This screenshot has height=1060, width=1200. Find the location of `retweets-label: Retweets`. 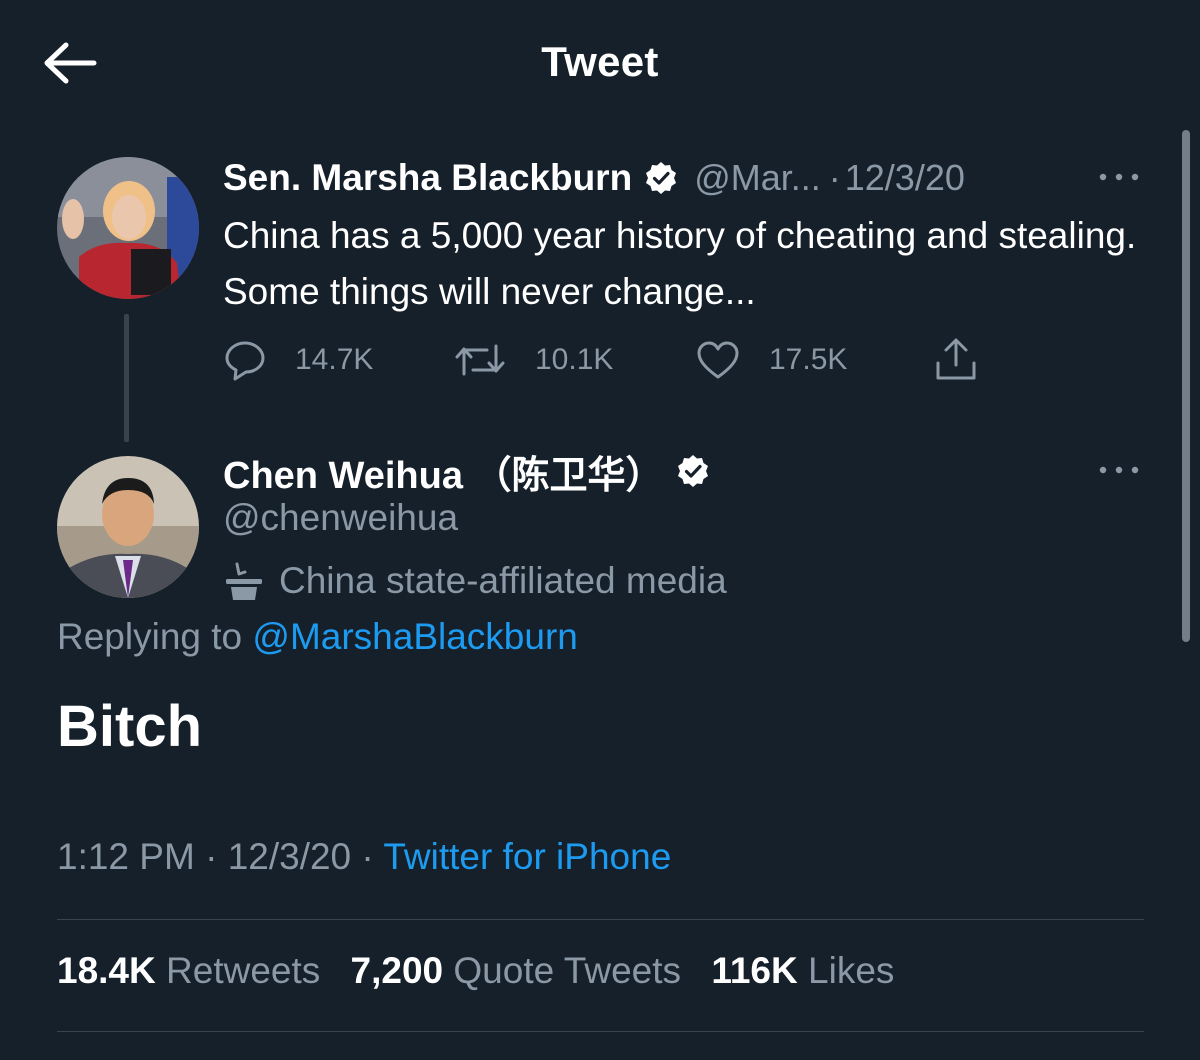

retweets-label: Retweets is located at coordinates (243, 970).